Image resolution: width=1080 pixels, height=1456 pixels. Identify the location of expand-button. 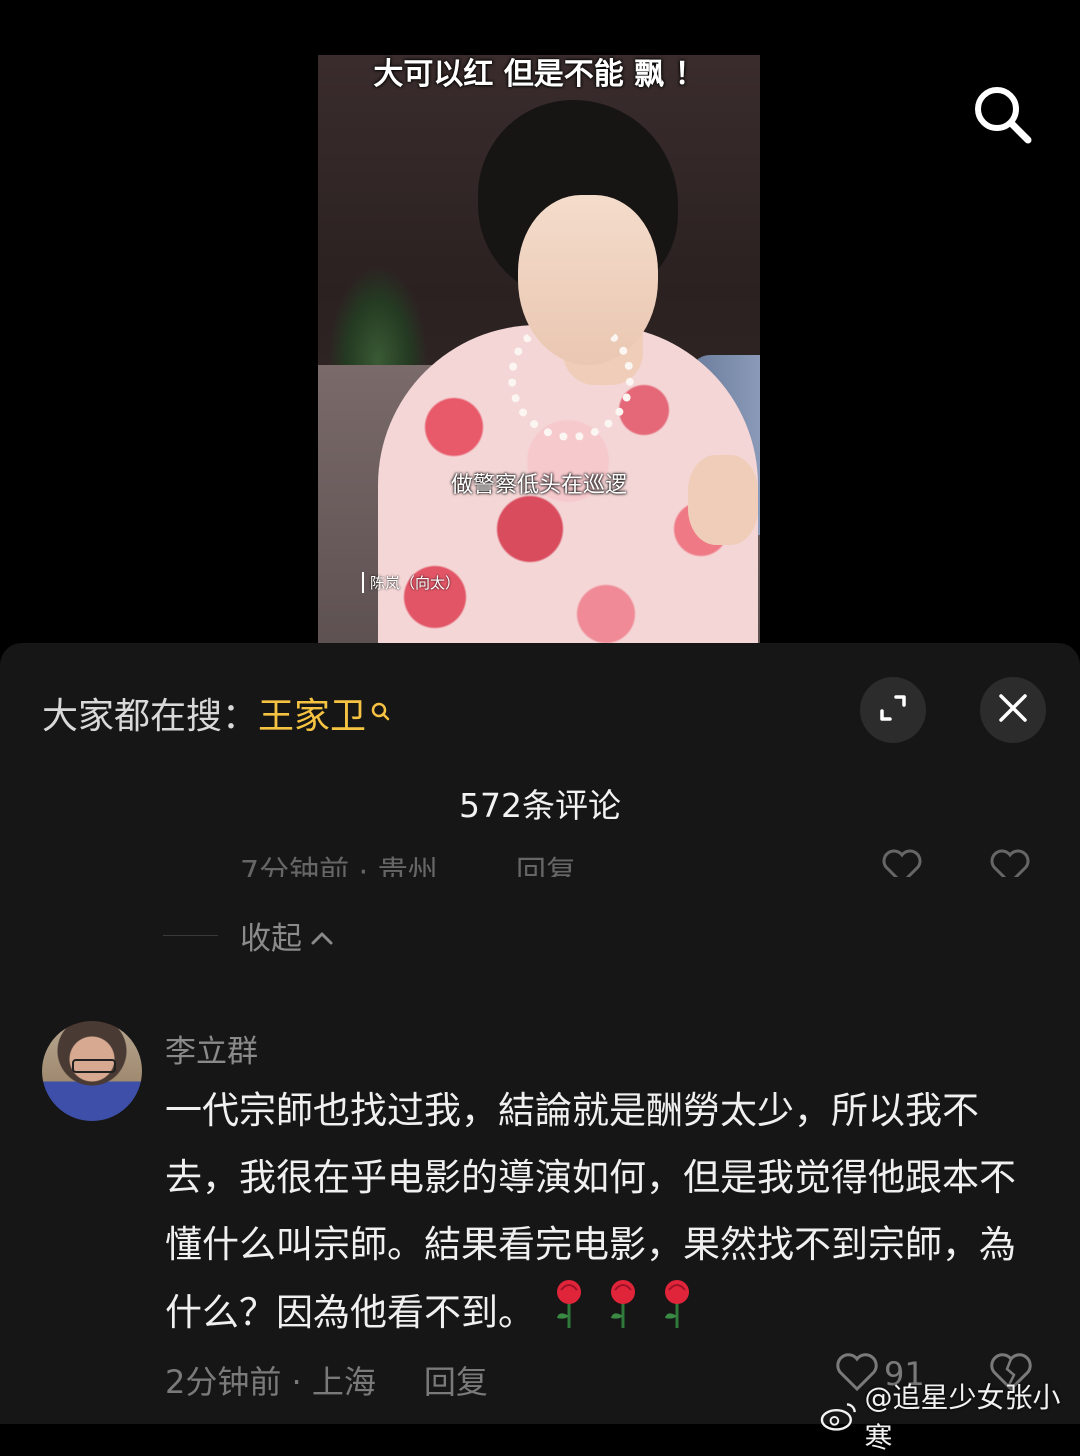
(893, 710).